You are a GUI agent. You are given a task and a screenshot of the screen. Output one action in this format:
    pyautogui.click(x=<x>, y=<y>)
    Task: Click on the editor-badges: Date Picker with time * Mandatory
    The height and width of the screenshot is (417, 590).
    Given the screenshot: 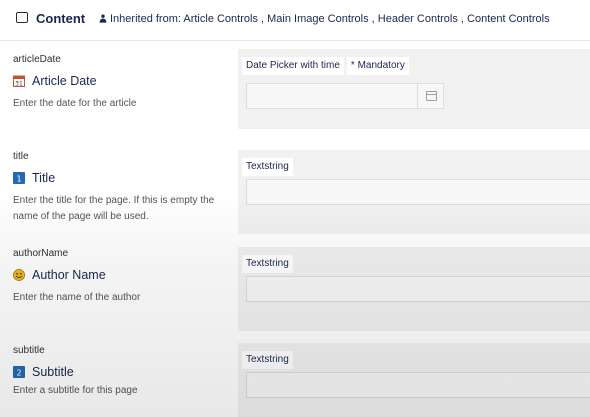 What is the action you would take?
    pyautogui.click(x=325, y=66)
    